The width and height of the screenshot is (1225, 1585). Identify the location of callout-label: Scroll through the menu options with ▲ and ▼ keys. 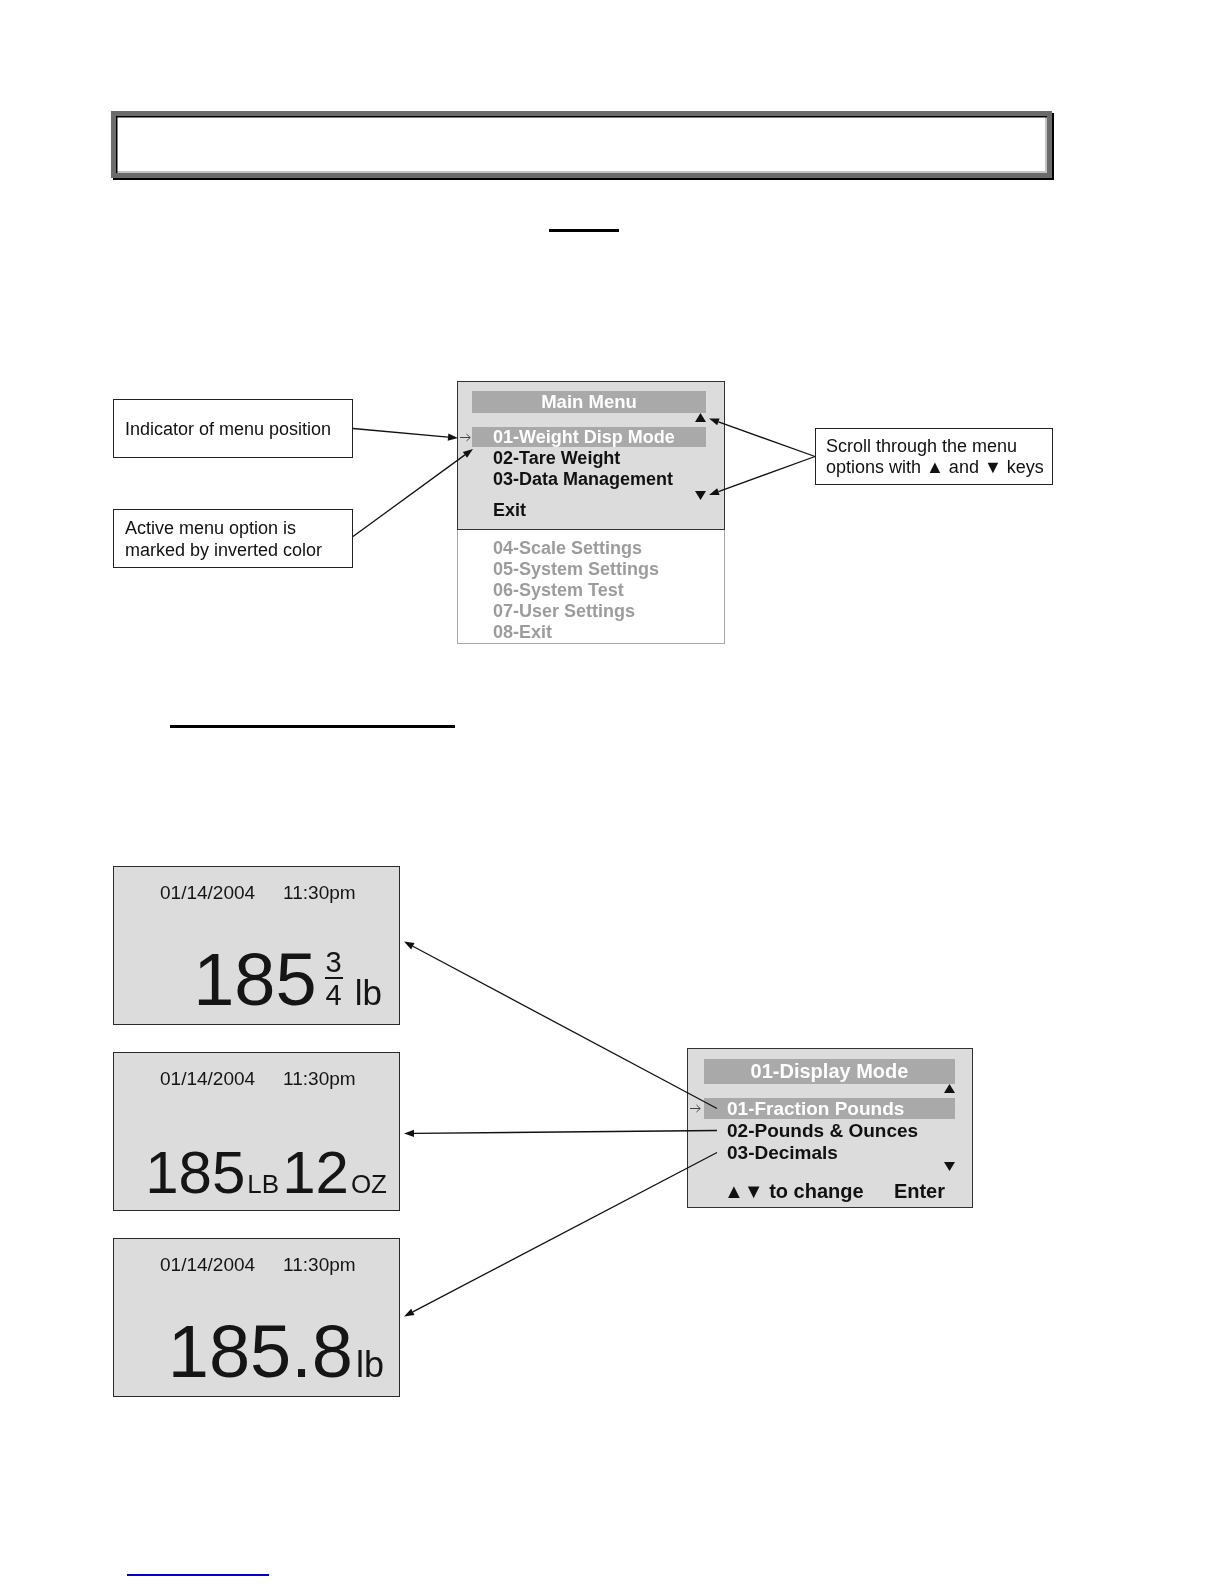
(934, 456).